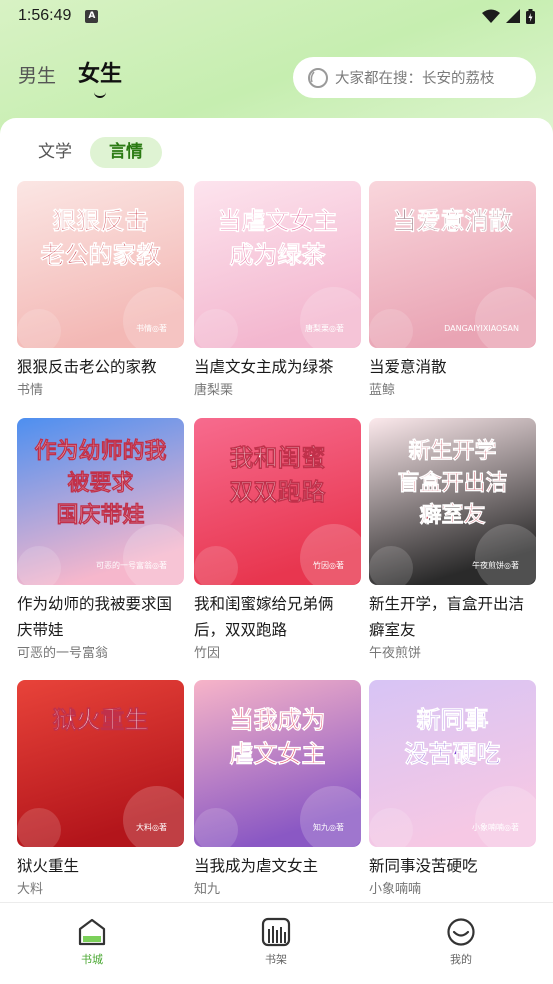 Image resolution: width=553 pixels, height=984 pixels. Describe the element at coordinates (495, 827) in the screenshot. I see `cover-author-tag: 小象喃喃◎著` at that location.